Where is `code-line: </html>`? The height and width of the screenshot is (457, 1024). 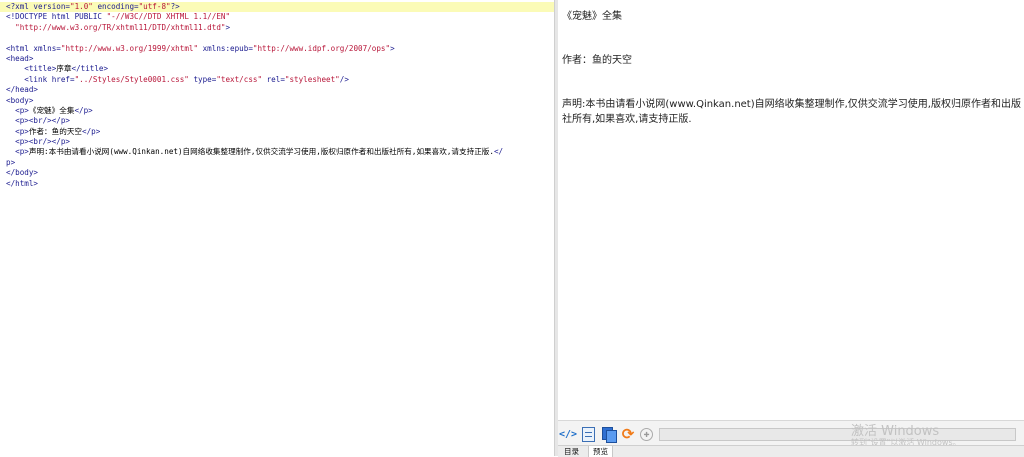
code-line: </html> is located at coordinates (277, 184).